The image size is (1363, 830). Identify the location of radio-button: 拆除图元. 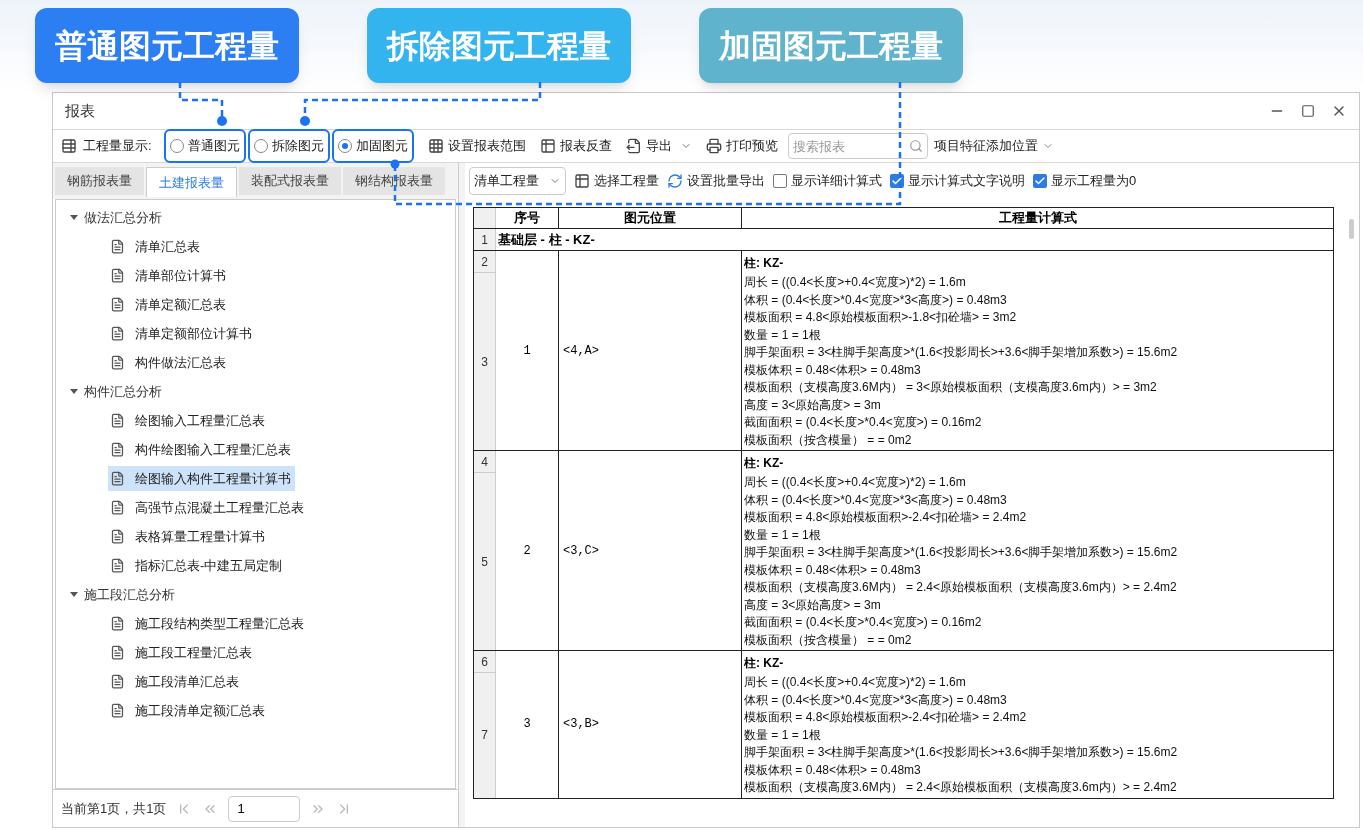
(288, 146).